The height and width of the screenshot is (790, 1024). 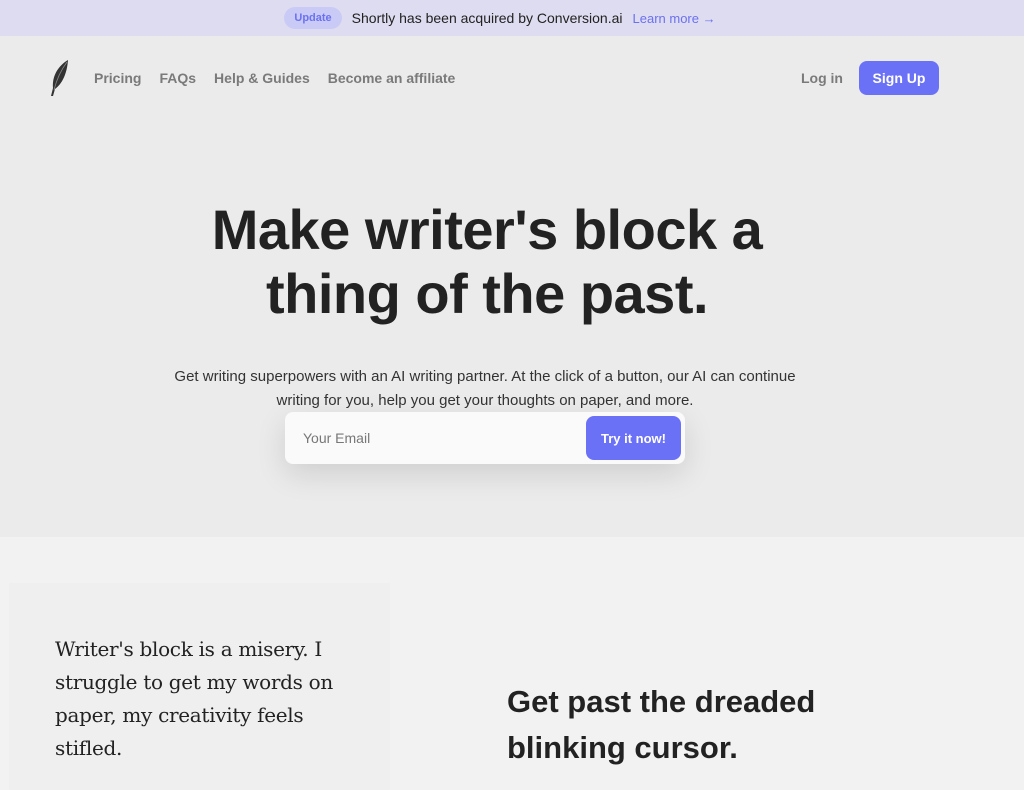 I want to click on section-heading: Get past the dreaded blinking cursor., so click(x=661, y=724).